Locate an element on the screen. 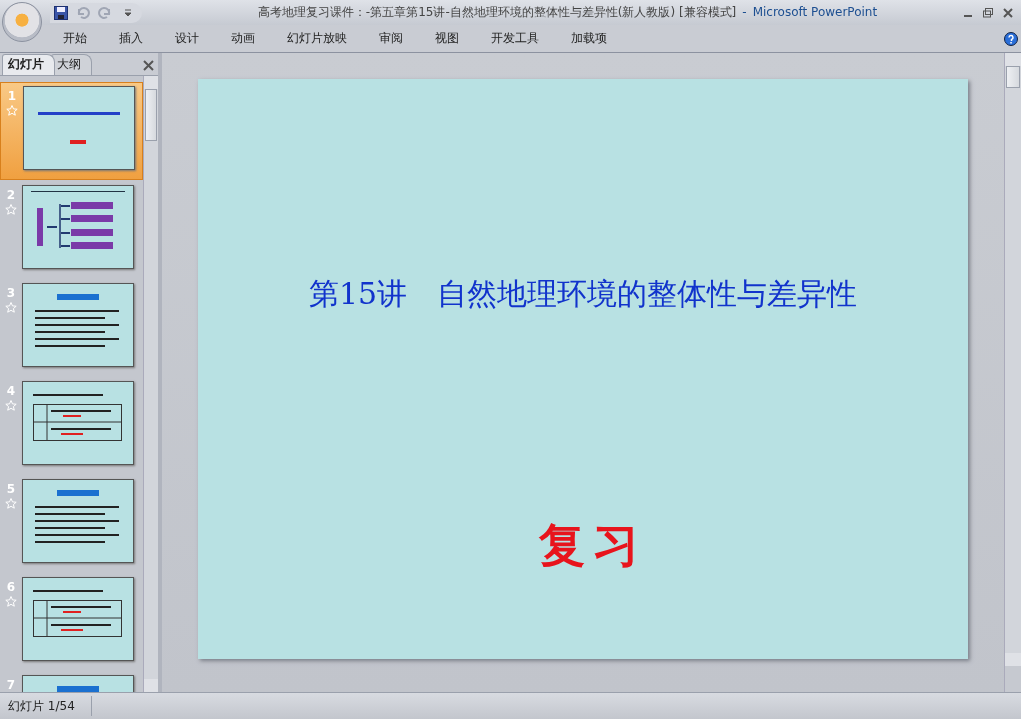  ribbon-tab: 审阅 is located at coordinates (391, 38).